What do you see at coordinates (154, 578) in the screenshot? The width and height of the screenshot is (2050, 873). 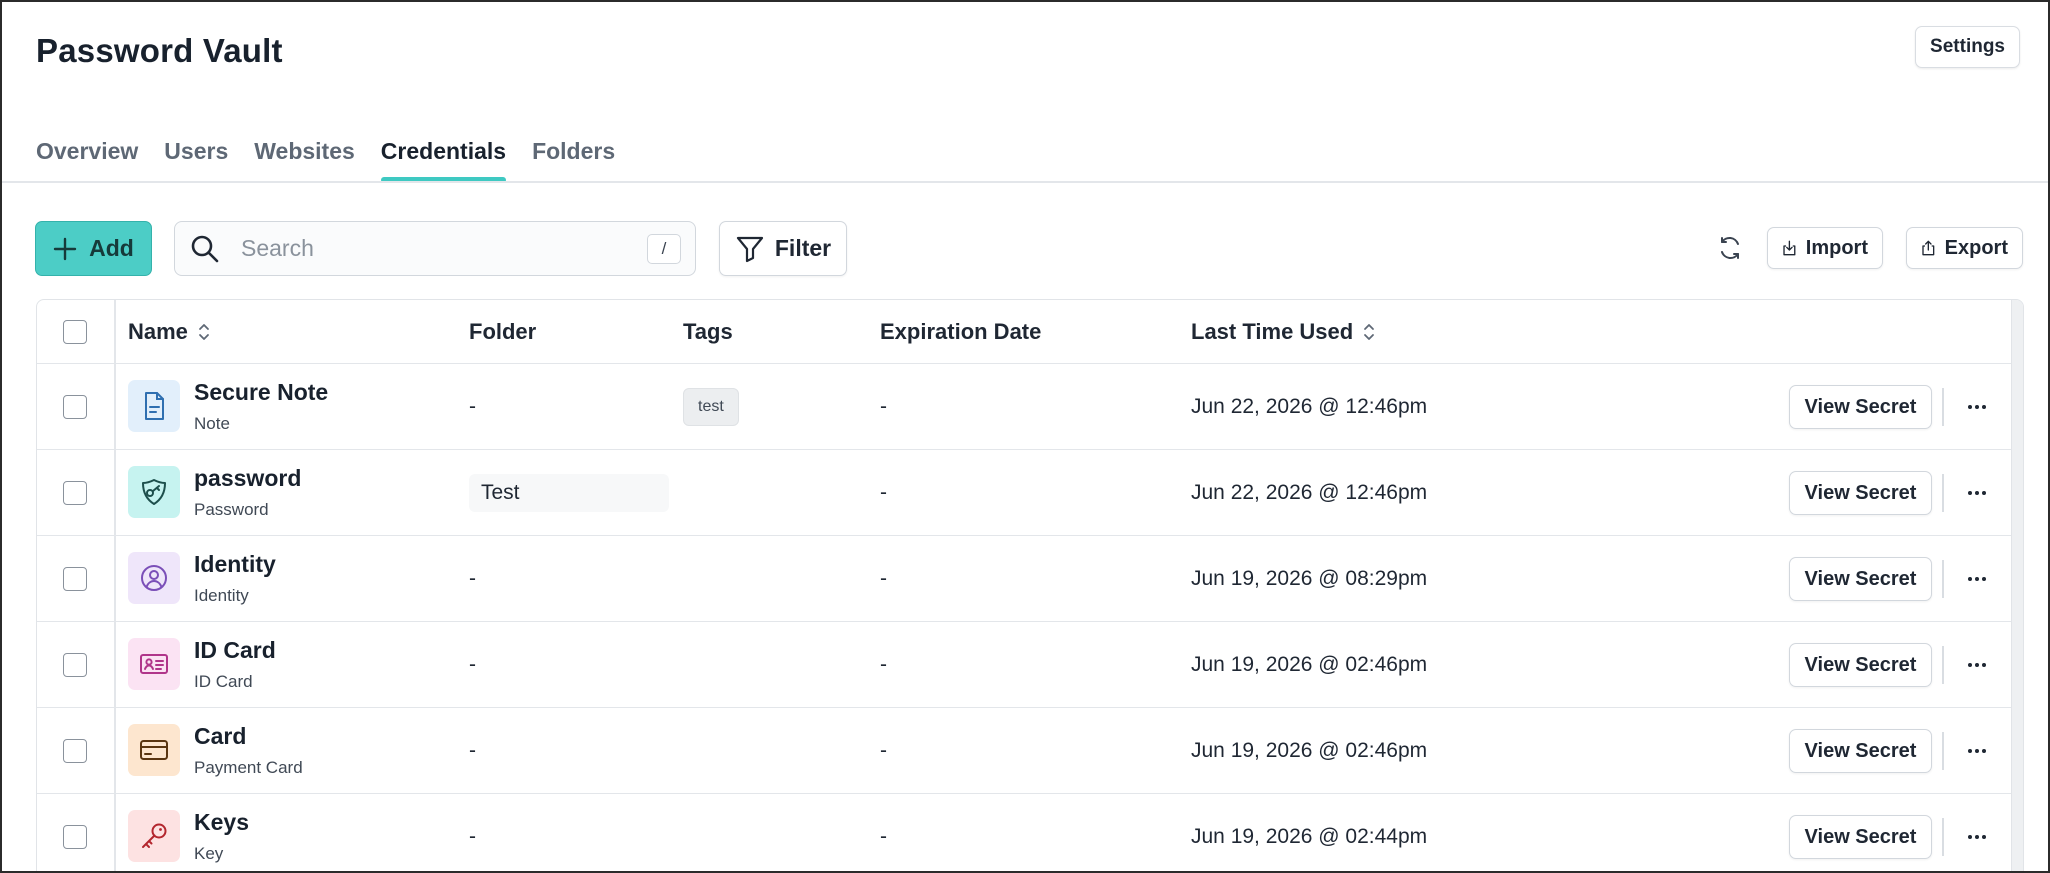 I see `identity-icon` at bounding box center [154, 578].